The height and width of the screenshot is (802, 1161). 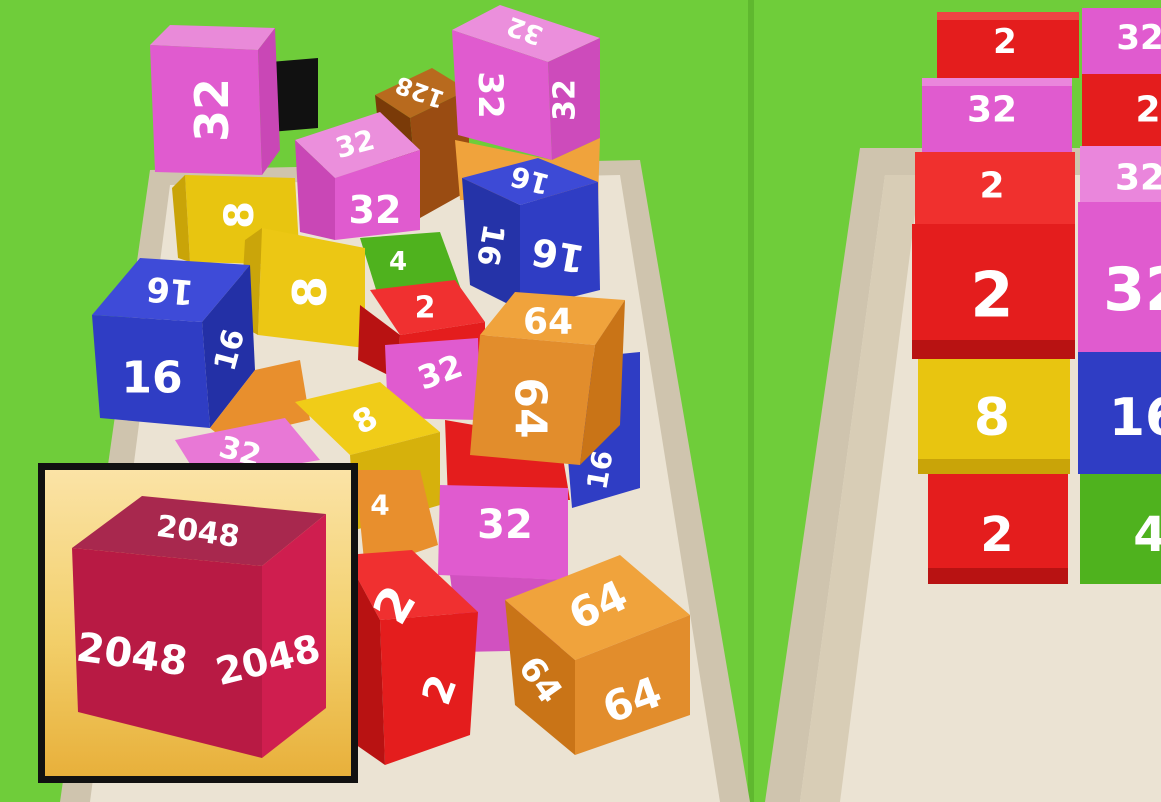 What do you see at coordinates (1120, 529) in the screenshot?
I see `stack-cube-4: 4` at bounding box center [1120, 529].